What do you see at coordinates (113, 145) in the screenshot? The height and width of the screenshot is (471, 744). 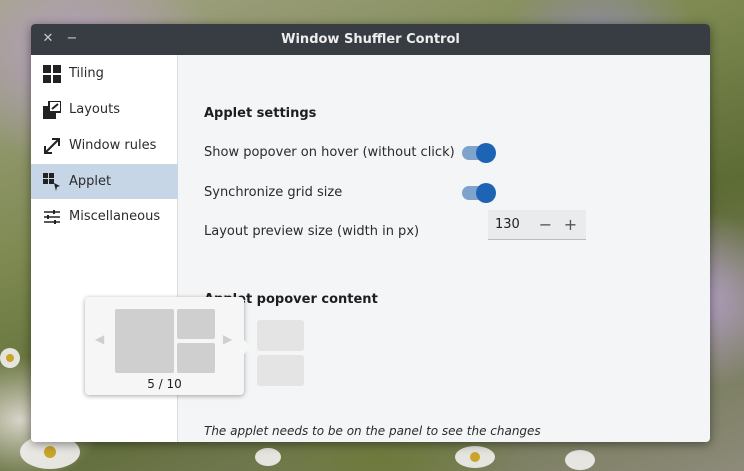 I see `sidebar-item-label: Window rules` at bounding box center [113, 145].